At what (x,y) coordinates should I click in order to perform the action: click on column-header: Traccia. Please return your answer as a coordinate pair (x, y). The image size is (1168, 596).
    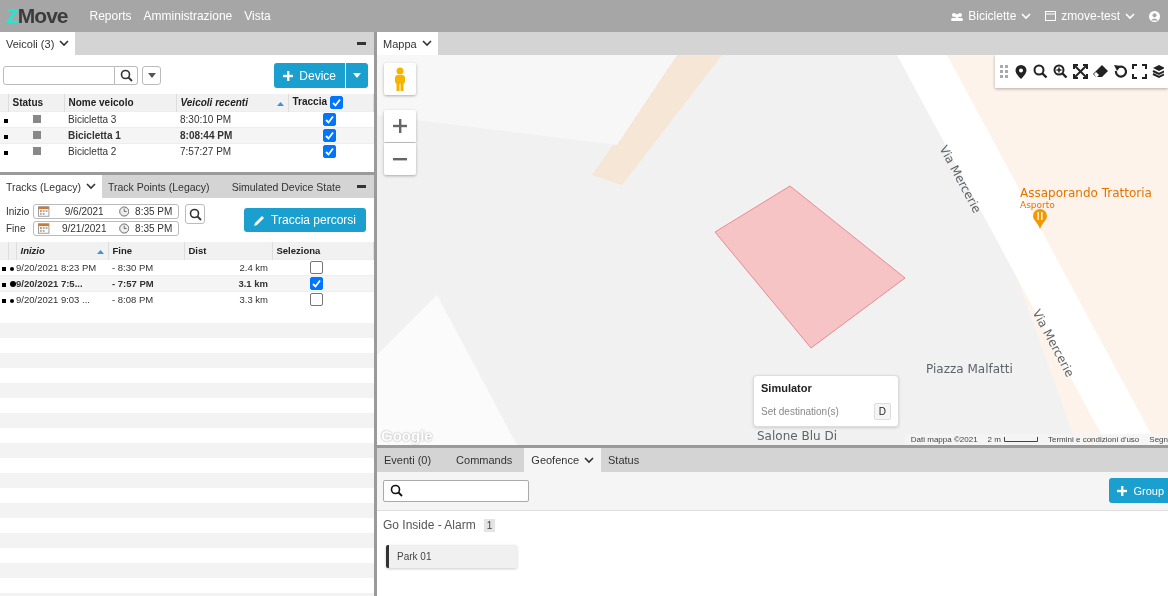
    Looking at the image, I should click on (331, 103).